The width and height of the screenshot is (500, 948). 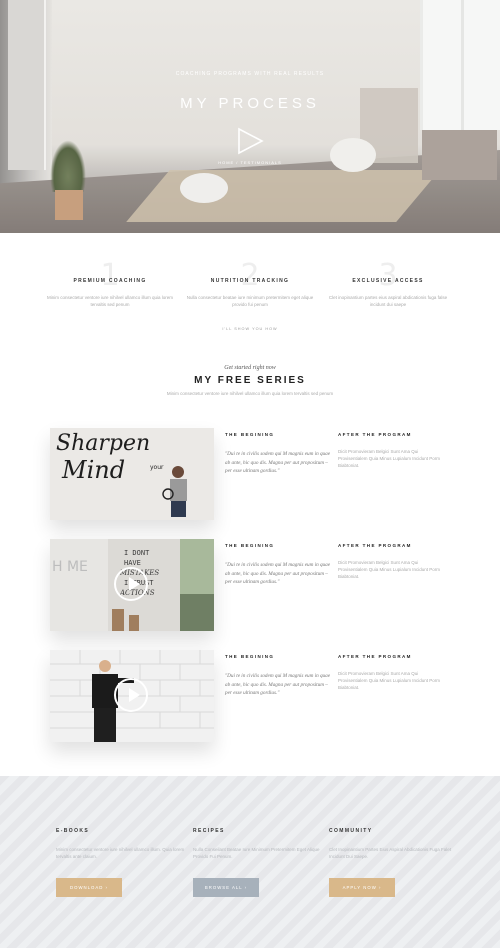 What do you see at coordinates (137, 553) in the screenshot?
I see `svg-text: I DONT` at bounding box center [137, 553].